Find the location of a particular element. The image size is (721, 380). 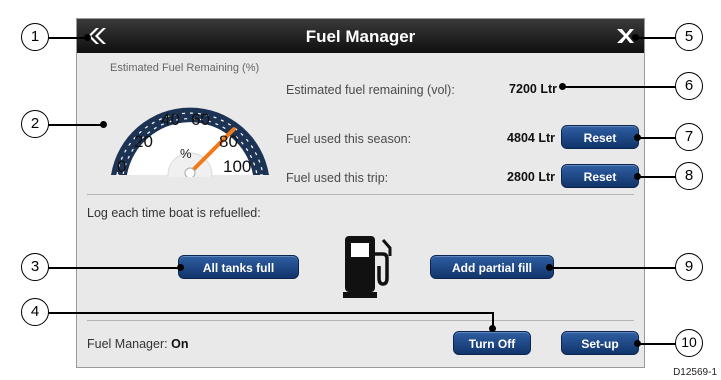

callout-2-dot is located at coordinates (103, 124).